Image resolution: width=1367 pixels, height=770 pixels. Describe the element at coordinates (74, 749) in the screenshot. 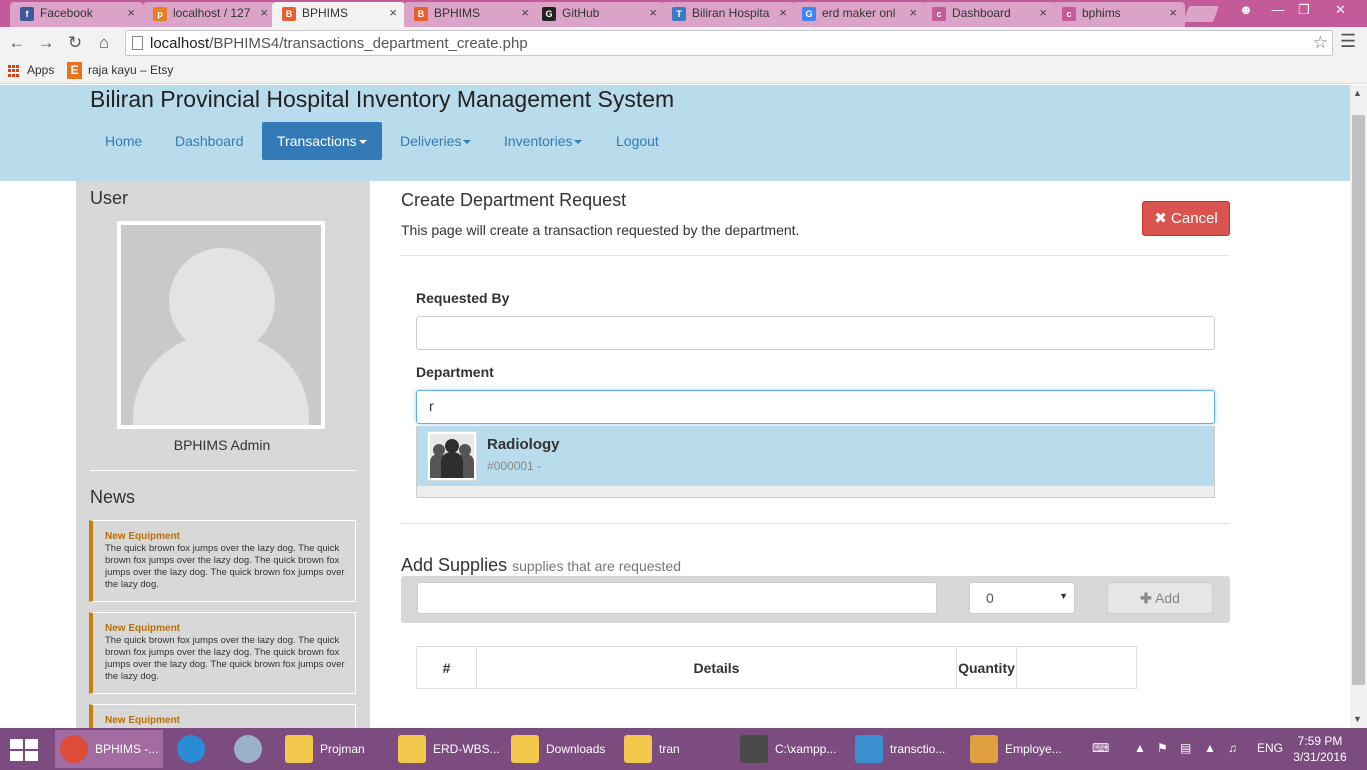

I see `chrome-icon` at that location.